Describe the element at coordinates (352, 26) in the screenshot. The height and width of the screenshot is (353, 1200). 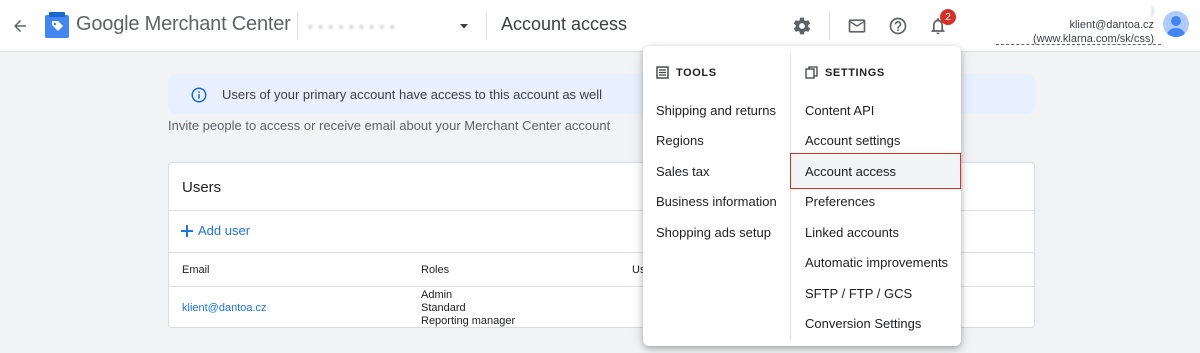
I see `account-selector-value: ▪ ▪ ▪ ▪ ▪ ▪ ▪ ▪ ▪` at that location.